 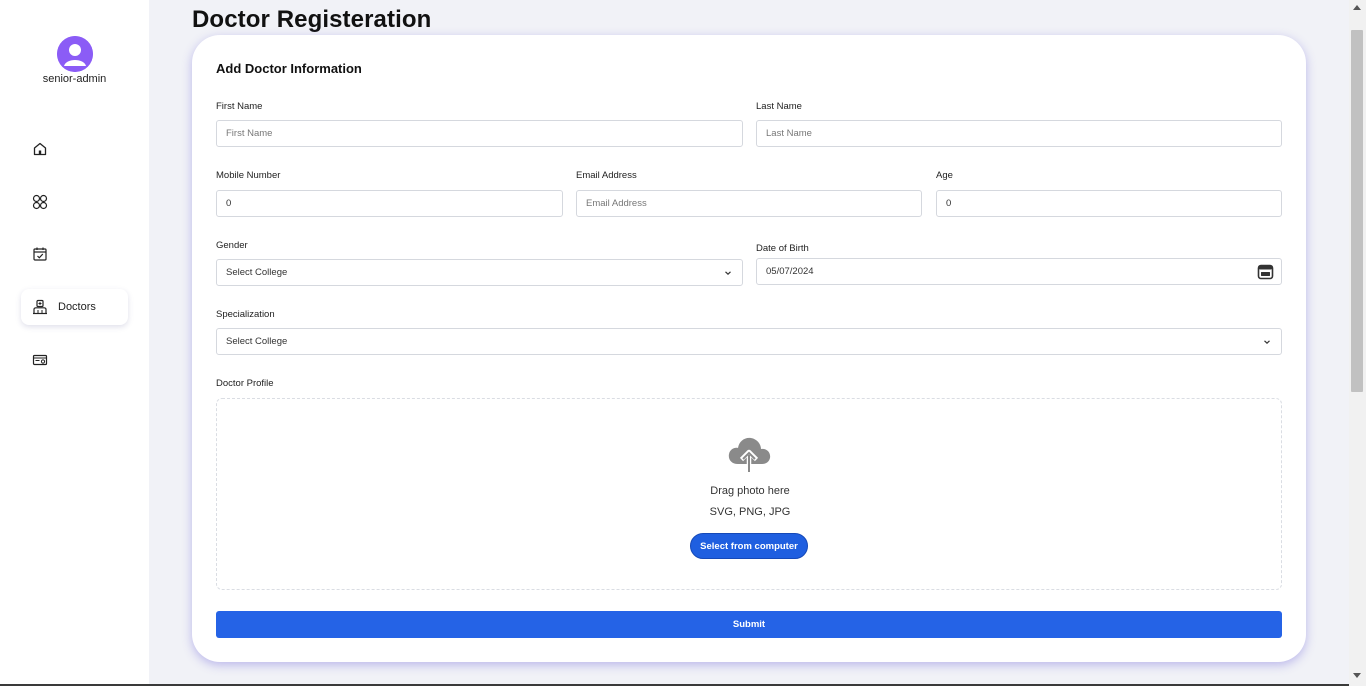 I want to click on submit-button: Submit, so click(x=749, y=624).